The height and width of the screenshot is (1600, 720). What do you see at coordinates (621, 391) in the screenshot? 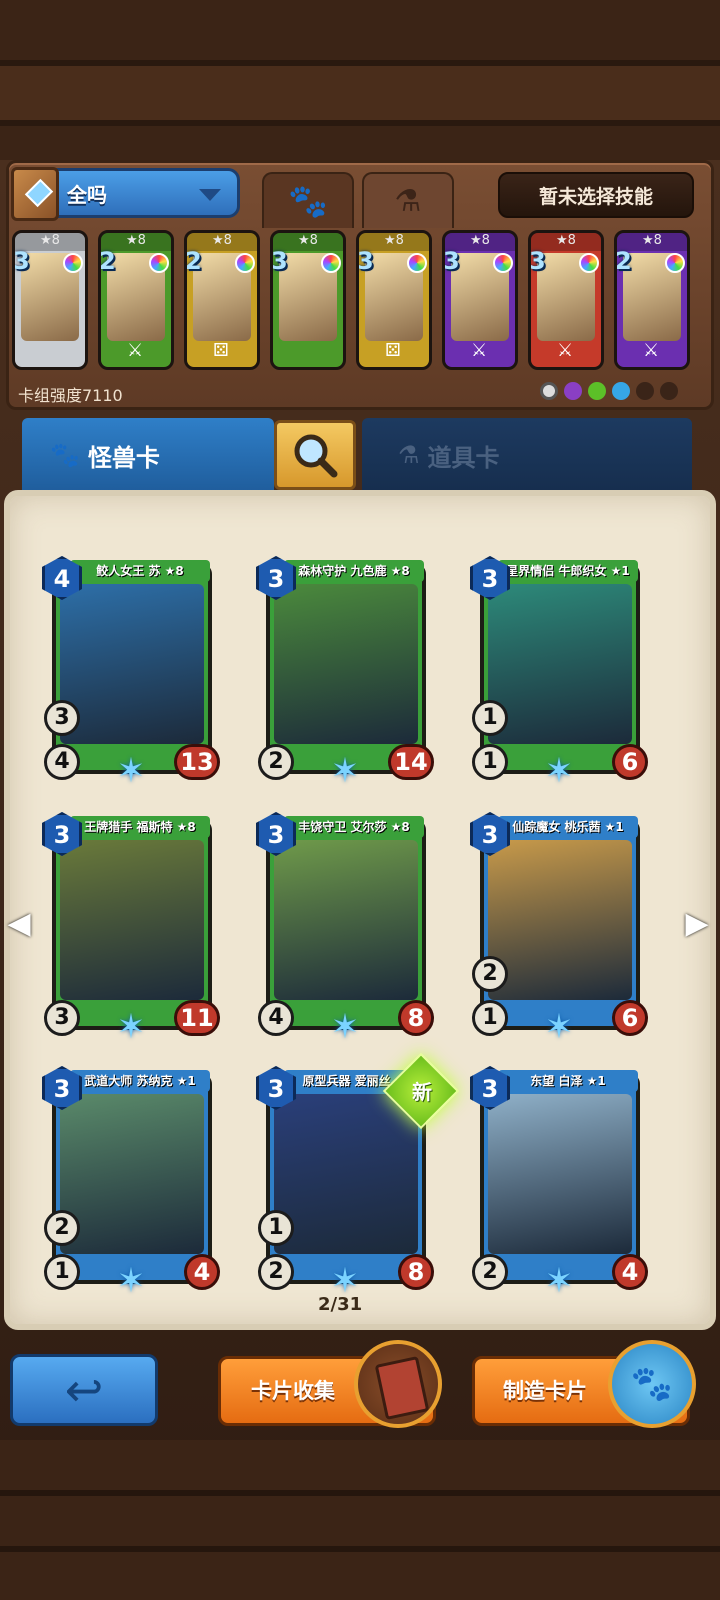
I see `water-element-icon` at bounding box center [621, 391].